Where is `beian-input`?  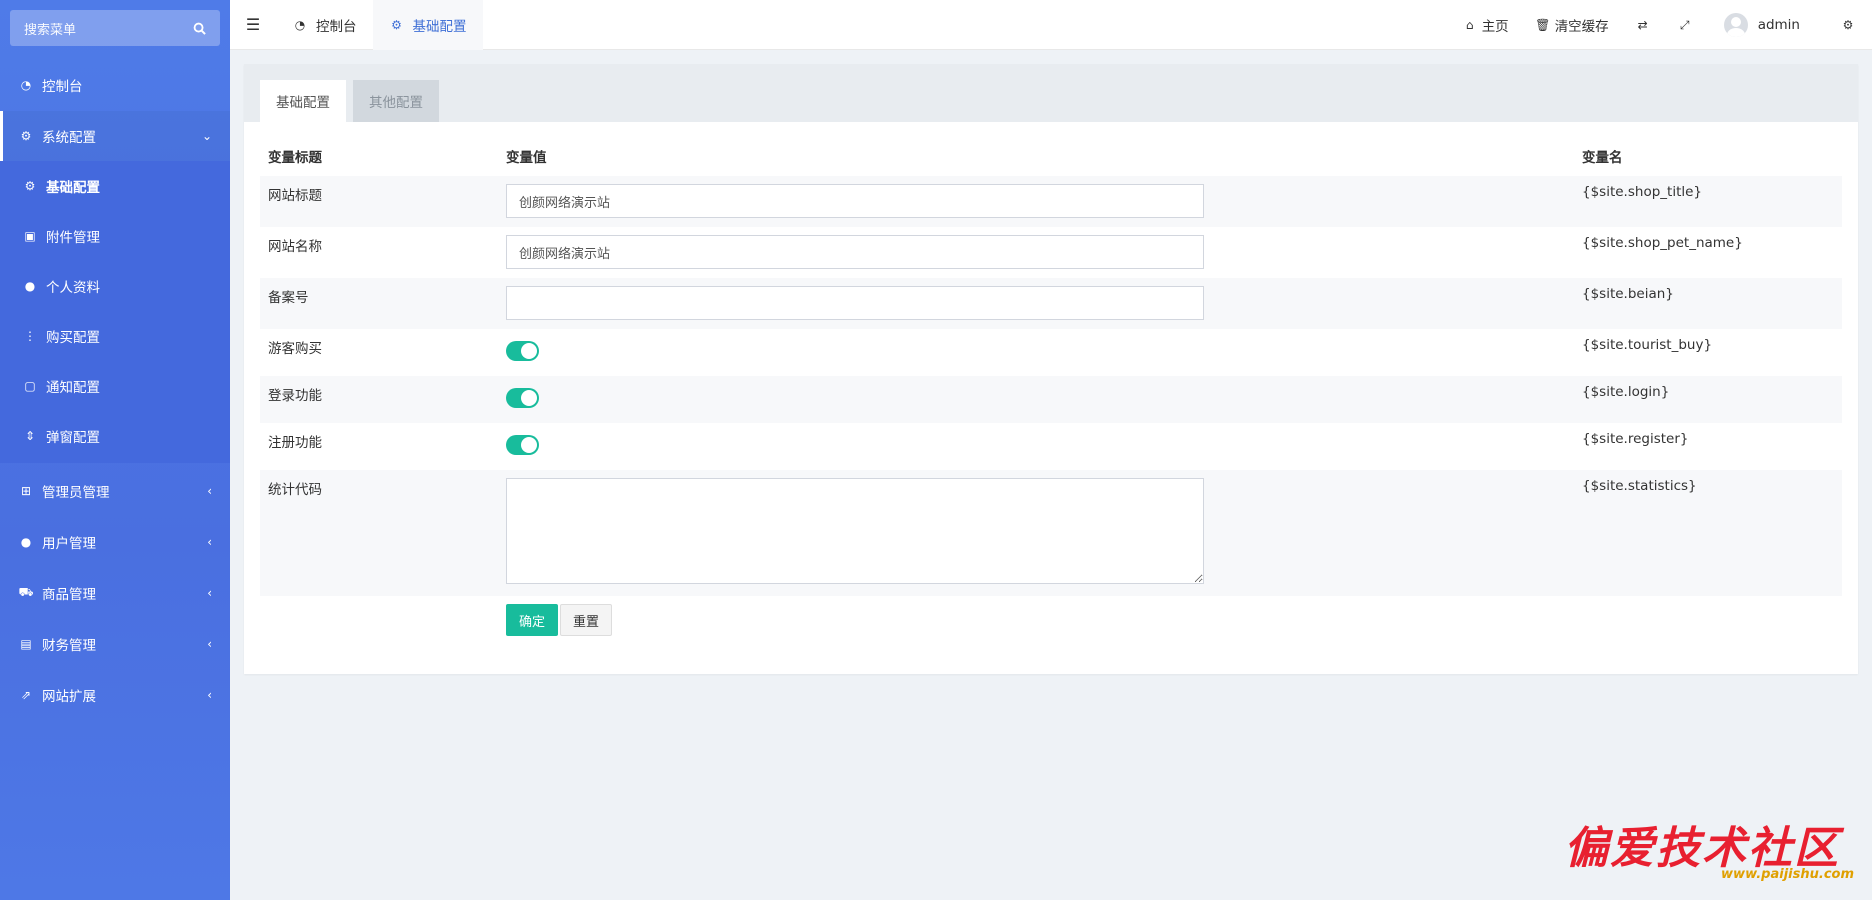
beian-input is located at coordinates (855, 303).